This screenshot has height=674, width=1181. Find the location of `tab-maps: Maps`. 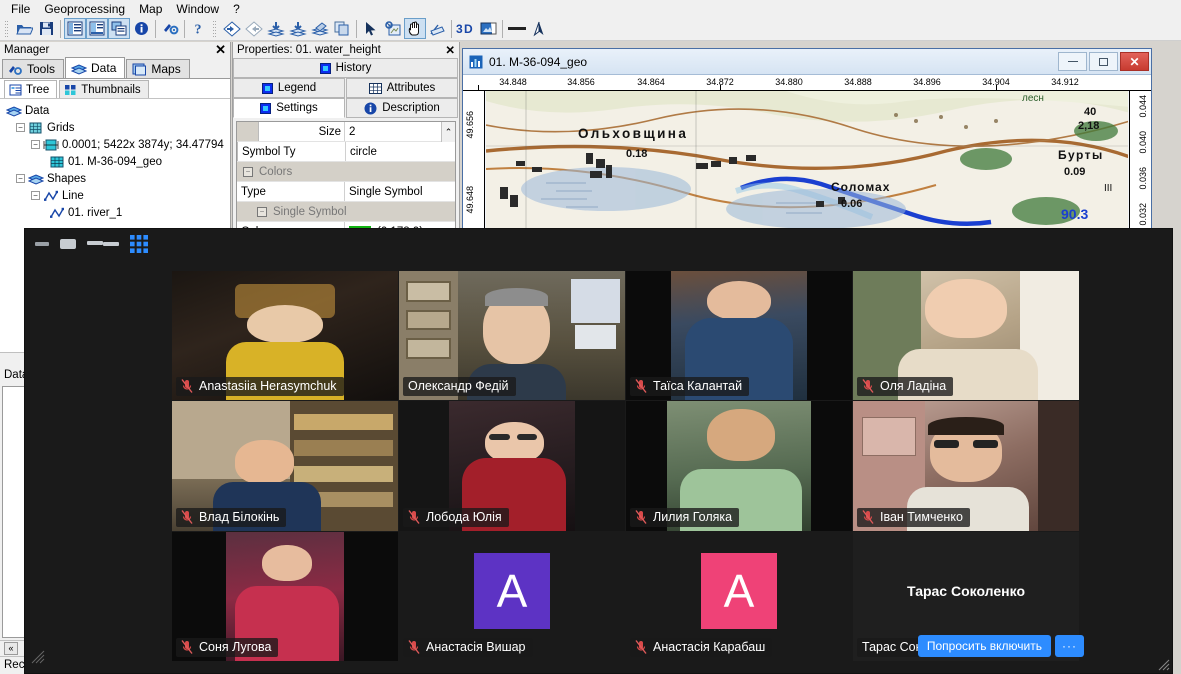

tab-maps: Maps is located at coordinates (158, 68).